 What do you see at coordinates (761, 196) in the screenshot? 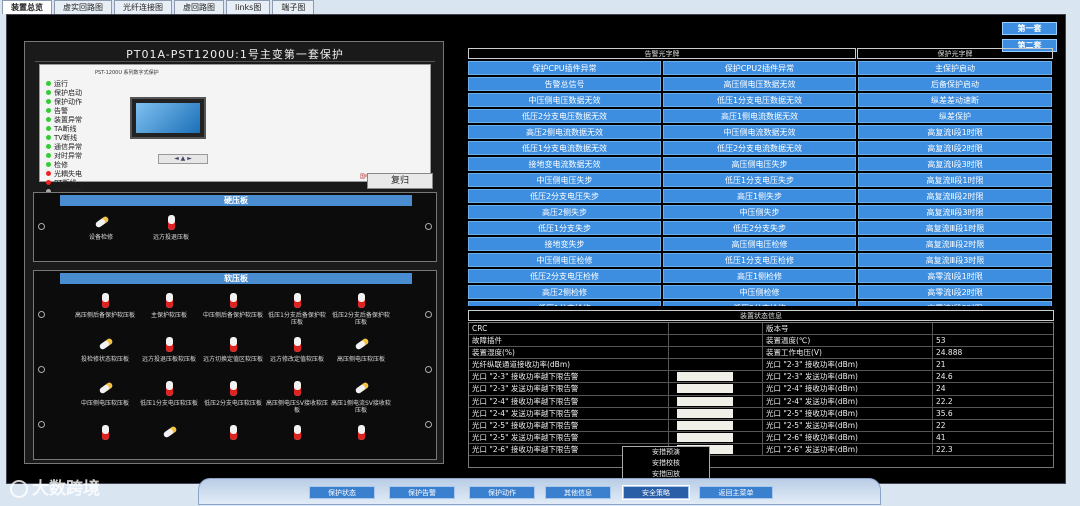
I see `alarm-row: 低压2分支电压失步 高压1侧失步 高复流Ⅱ段2时限` at bounding box center [761, 196].